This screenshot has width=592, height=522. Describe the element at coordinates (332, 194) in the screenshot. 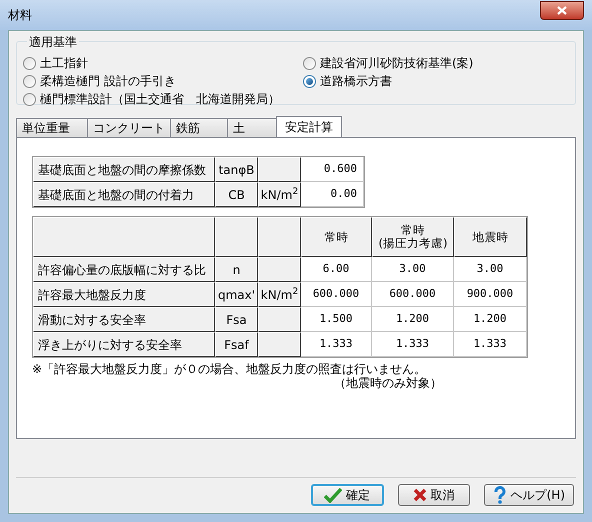

I see `value-cell: 0.00` at that location.